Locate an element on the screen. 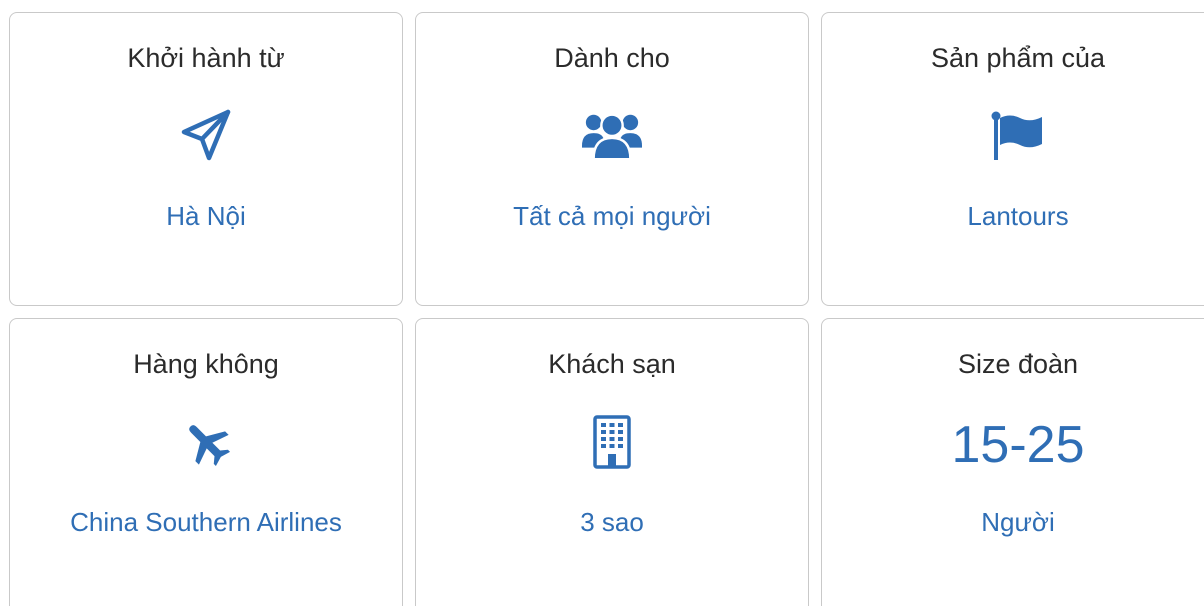 This screenshot has height=606, width=1204. audience-value: Tất cả mọi người is located at coordinates (612, 216).